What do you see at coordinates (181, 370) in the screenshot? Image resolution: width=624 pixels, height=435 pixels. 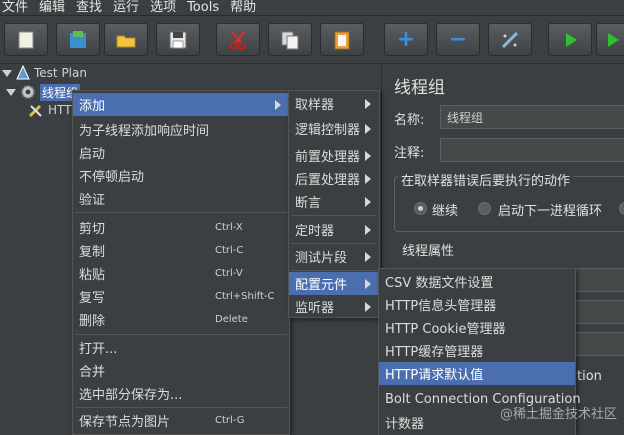 I see `menu-item-merge: 合并` at bounding box center [181, 370].